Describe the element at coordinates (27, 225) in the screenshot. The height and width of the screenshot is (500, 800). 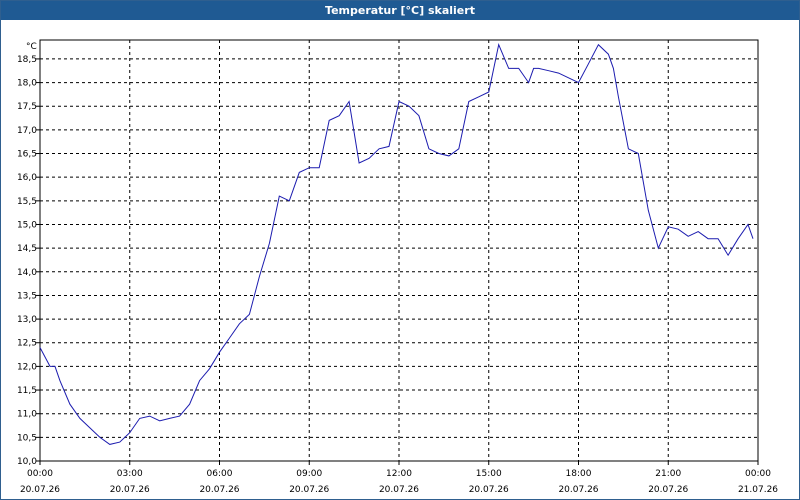
I see `y-tick-label: 15,0` at that location.